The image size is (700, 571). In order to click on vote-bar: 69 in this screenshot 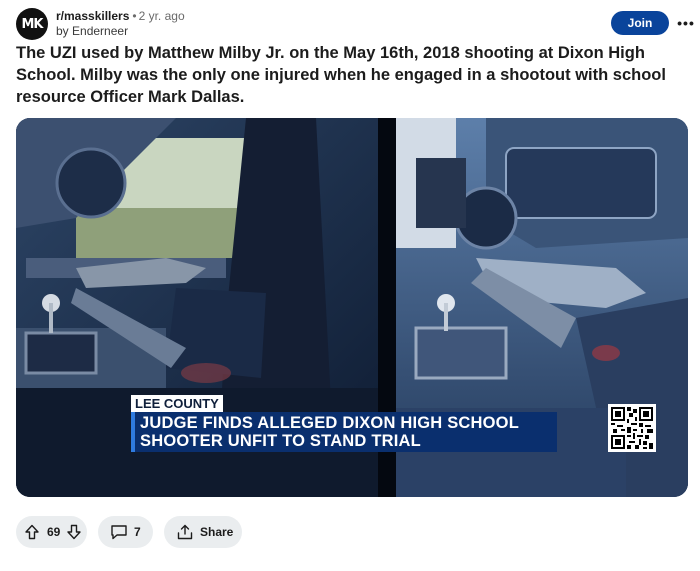, I will do `click(51, 532)`.